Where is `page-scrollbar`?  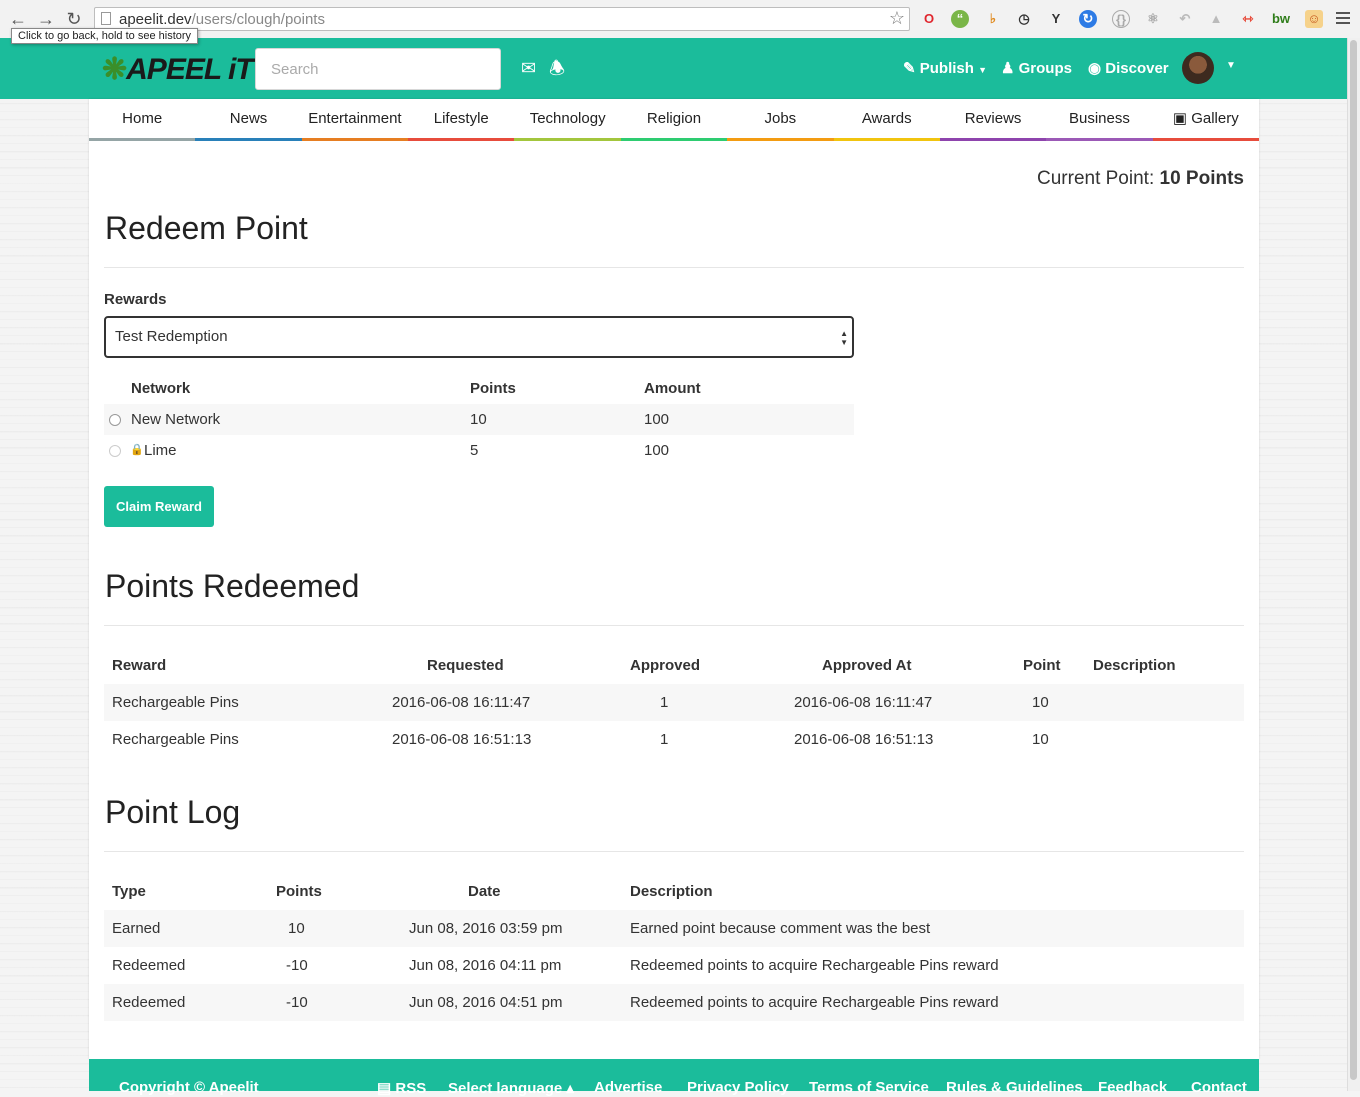
page-scrollbar is located at coordinates (1353, 564).